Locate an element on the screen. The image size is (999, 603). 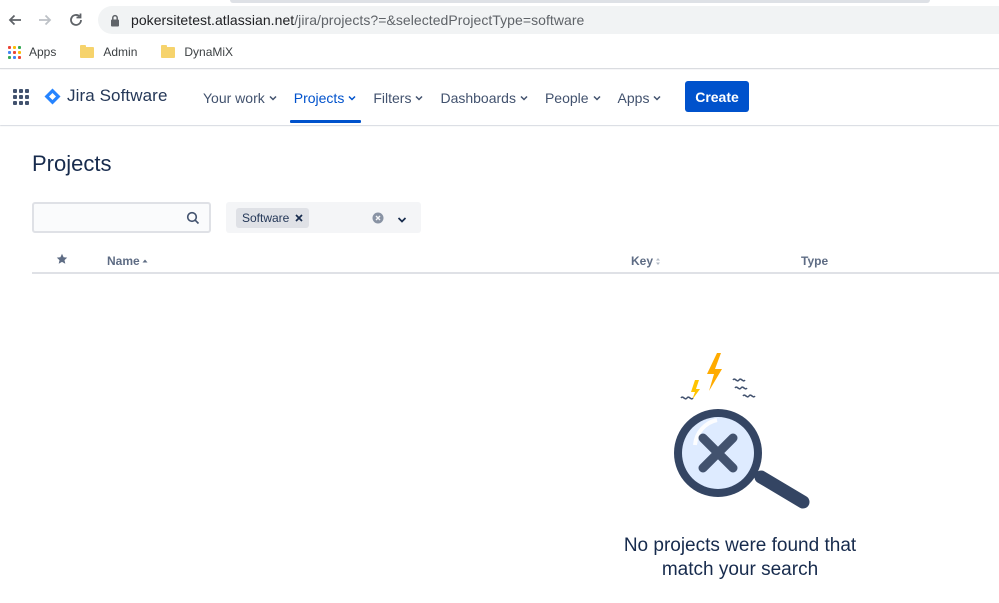
forward-button is located at coordinates (45, 20).